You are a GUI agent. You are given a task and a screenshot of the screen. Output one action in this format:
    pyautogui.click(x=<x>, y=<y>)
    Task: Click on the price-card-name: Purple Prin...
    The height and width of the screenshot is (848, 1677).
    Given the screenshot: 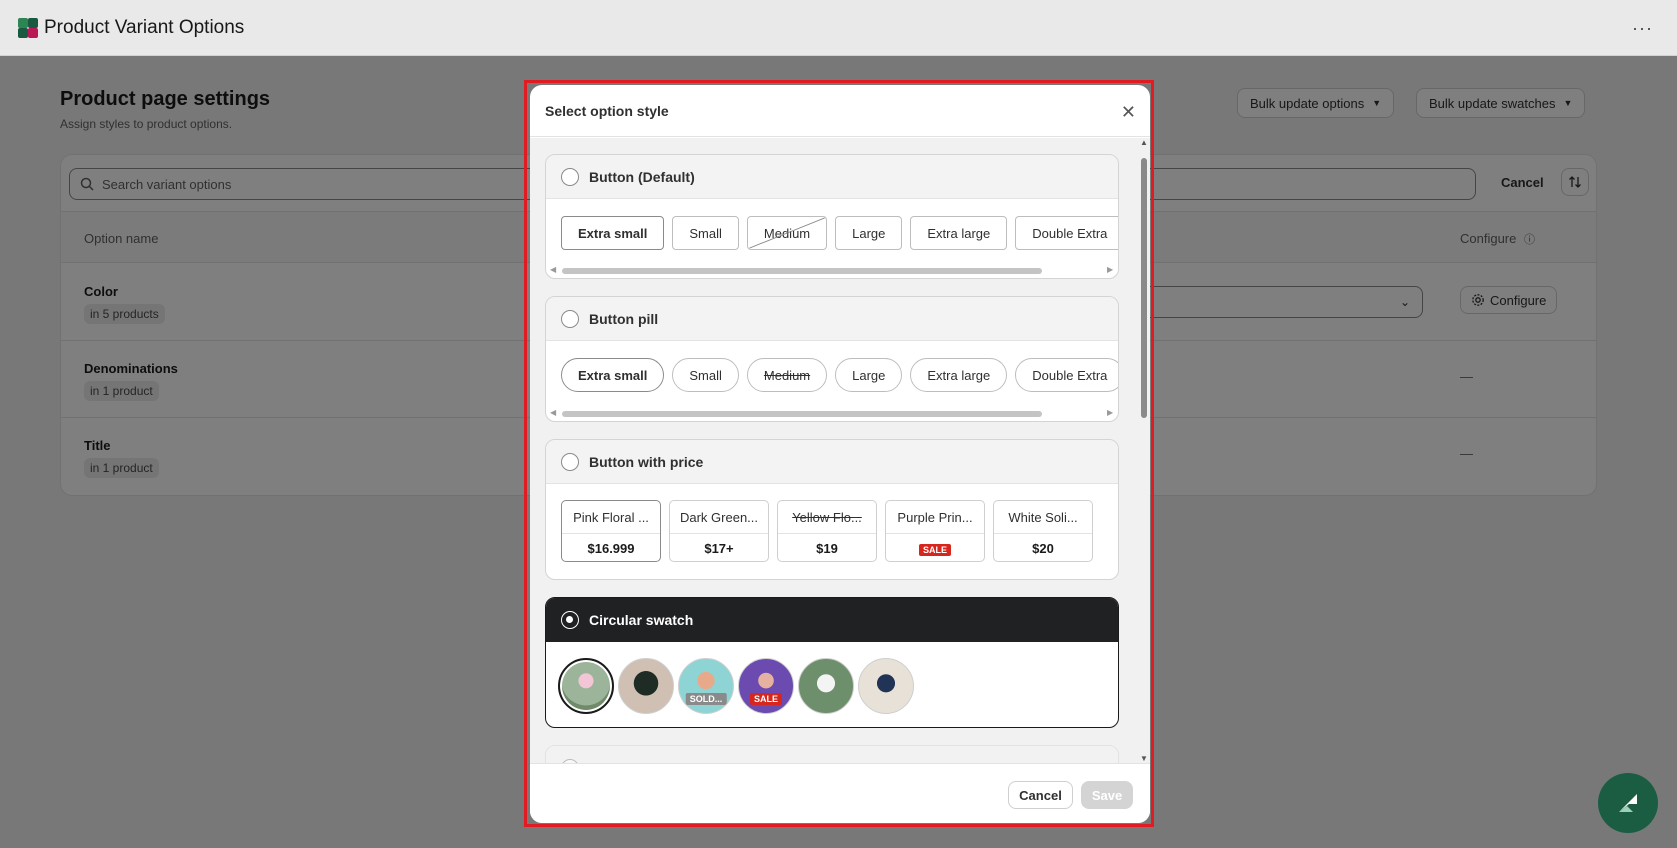 What is the action you would take?
    pyautogui.click(x=935, y=517)
    